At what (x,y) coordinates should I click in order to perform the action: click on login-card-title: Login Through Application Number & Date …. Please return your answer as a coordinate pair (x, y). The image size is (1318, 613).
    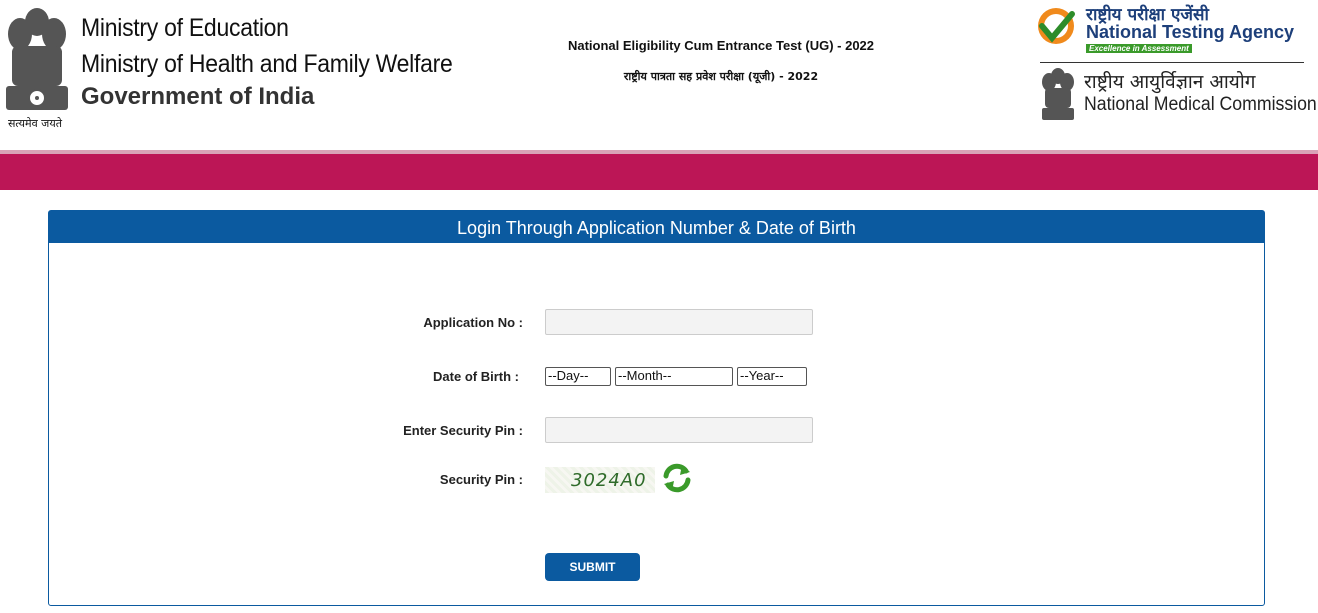
    Looking at the image, I should click on (656, 227).